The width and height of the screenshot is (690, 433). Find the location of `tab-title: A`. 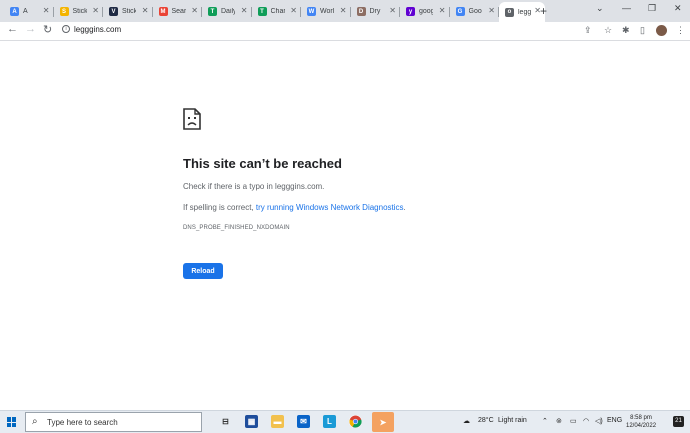

tab-title: A is located at coordinates (25, 11).